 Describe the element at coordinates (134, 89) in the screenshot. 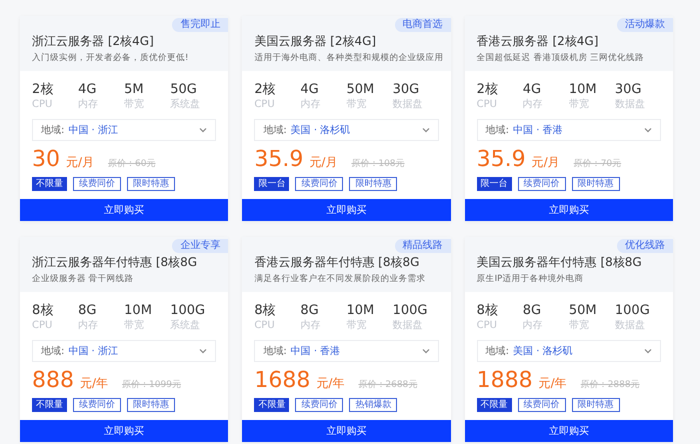

I see `spec-value: 5M` at that location.